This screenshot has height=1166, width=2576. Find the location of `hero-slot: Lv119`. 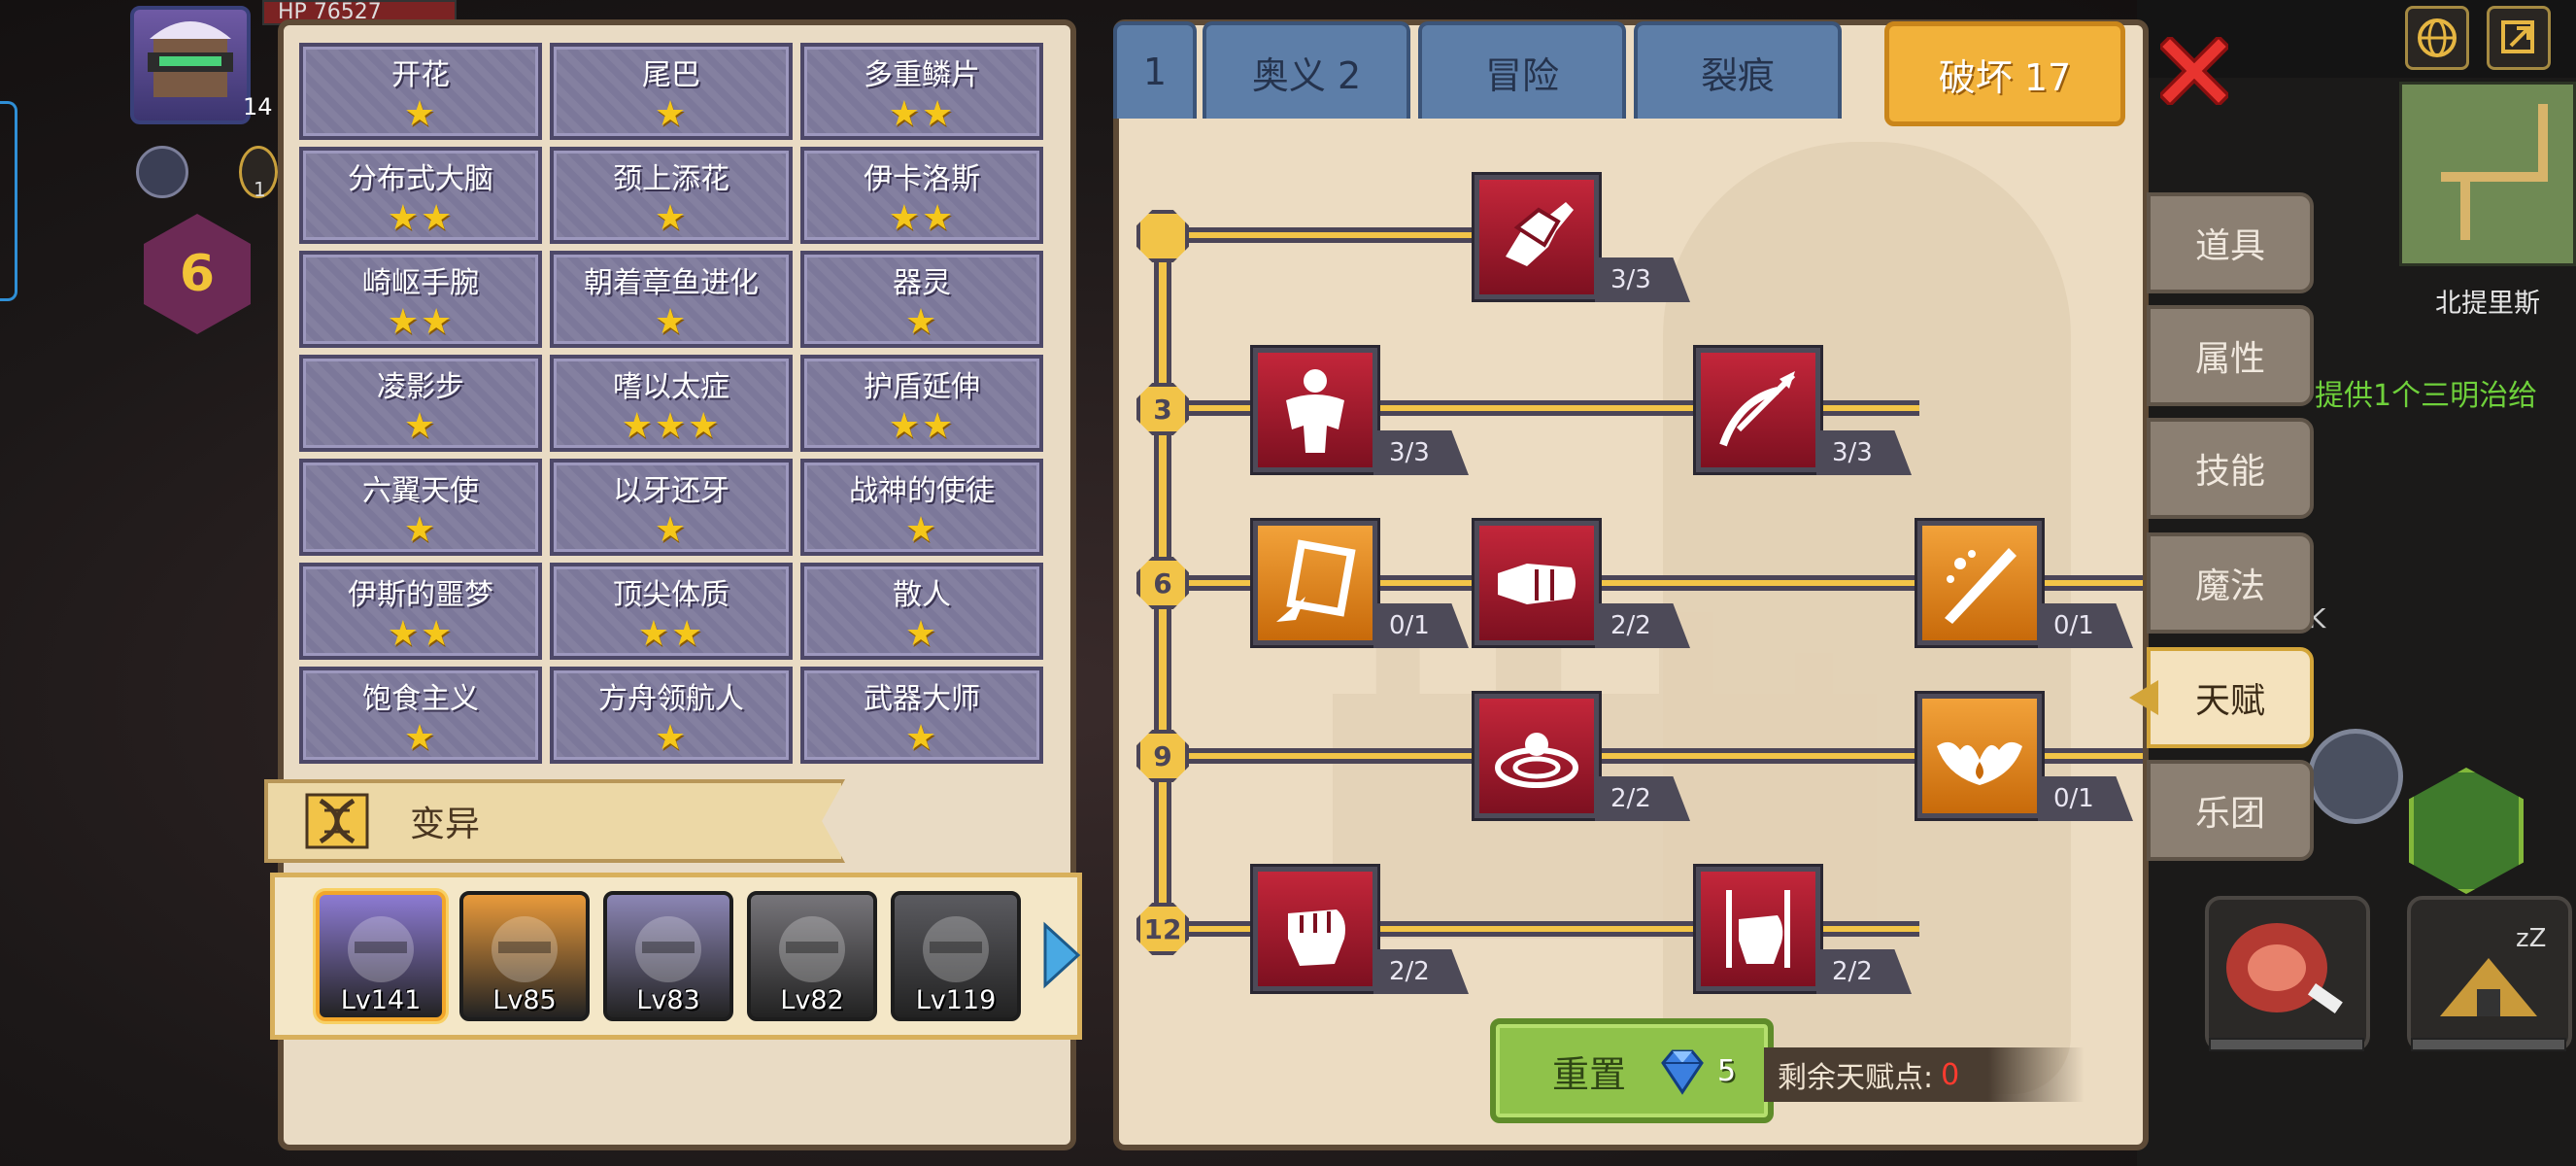

hero-slot: Lv119 is located at coordinates (956, 956).